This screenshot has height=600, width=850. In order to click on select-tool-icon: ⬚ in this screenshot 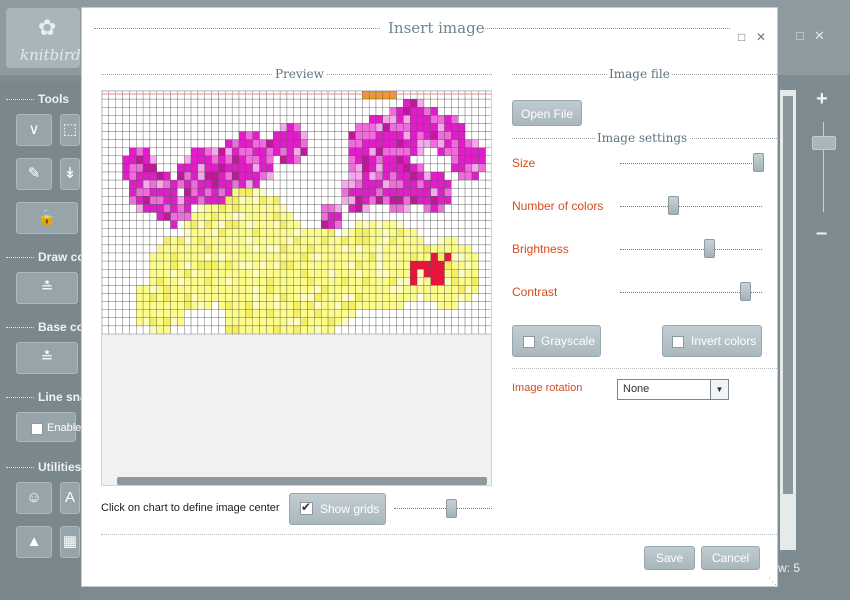, I will do `click(70, 130)`.